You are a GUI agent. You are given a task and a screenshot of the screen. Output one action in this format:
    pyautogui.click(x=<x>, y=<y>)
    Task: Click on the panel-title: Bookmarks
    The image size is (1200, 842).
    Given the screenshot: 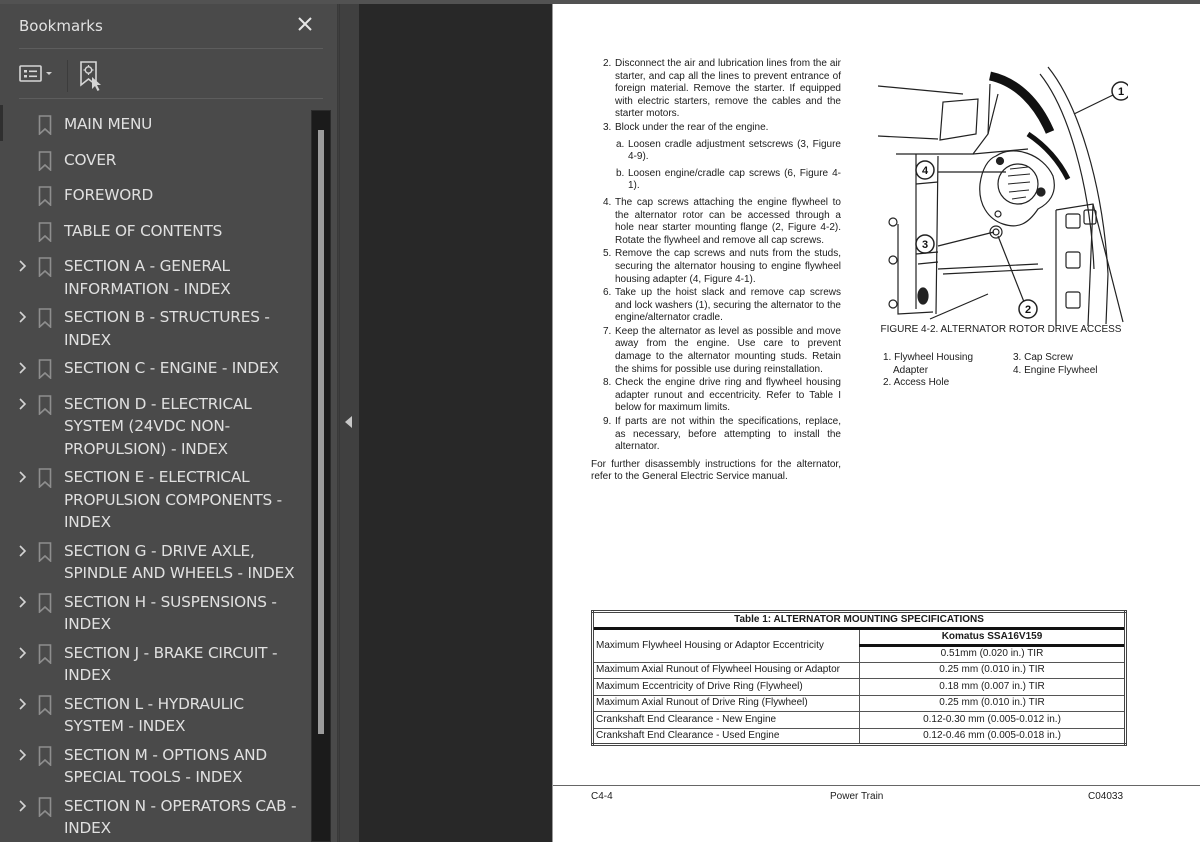 What is the action you would take?
    pyautogui.click(x=61, y=26)
    